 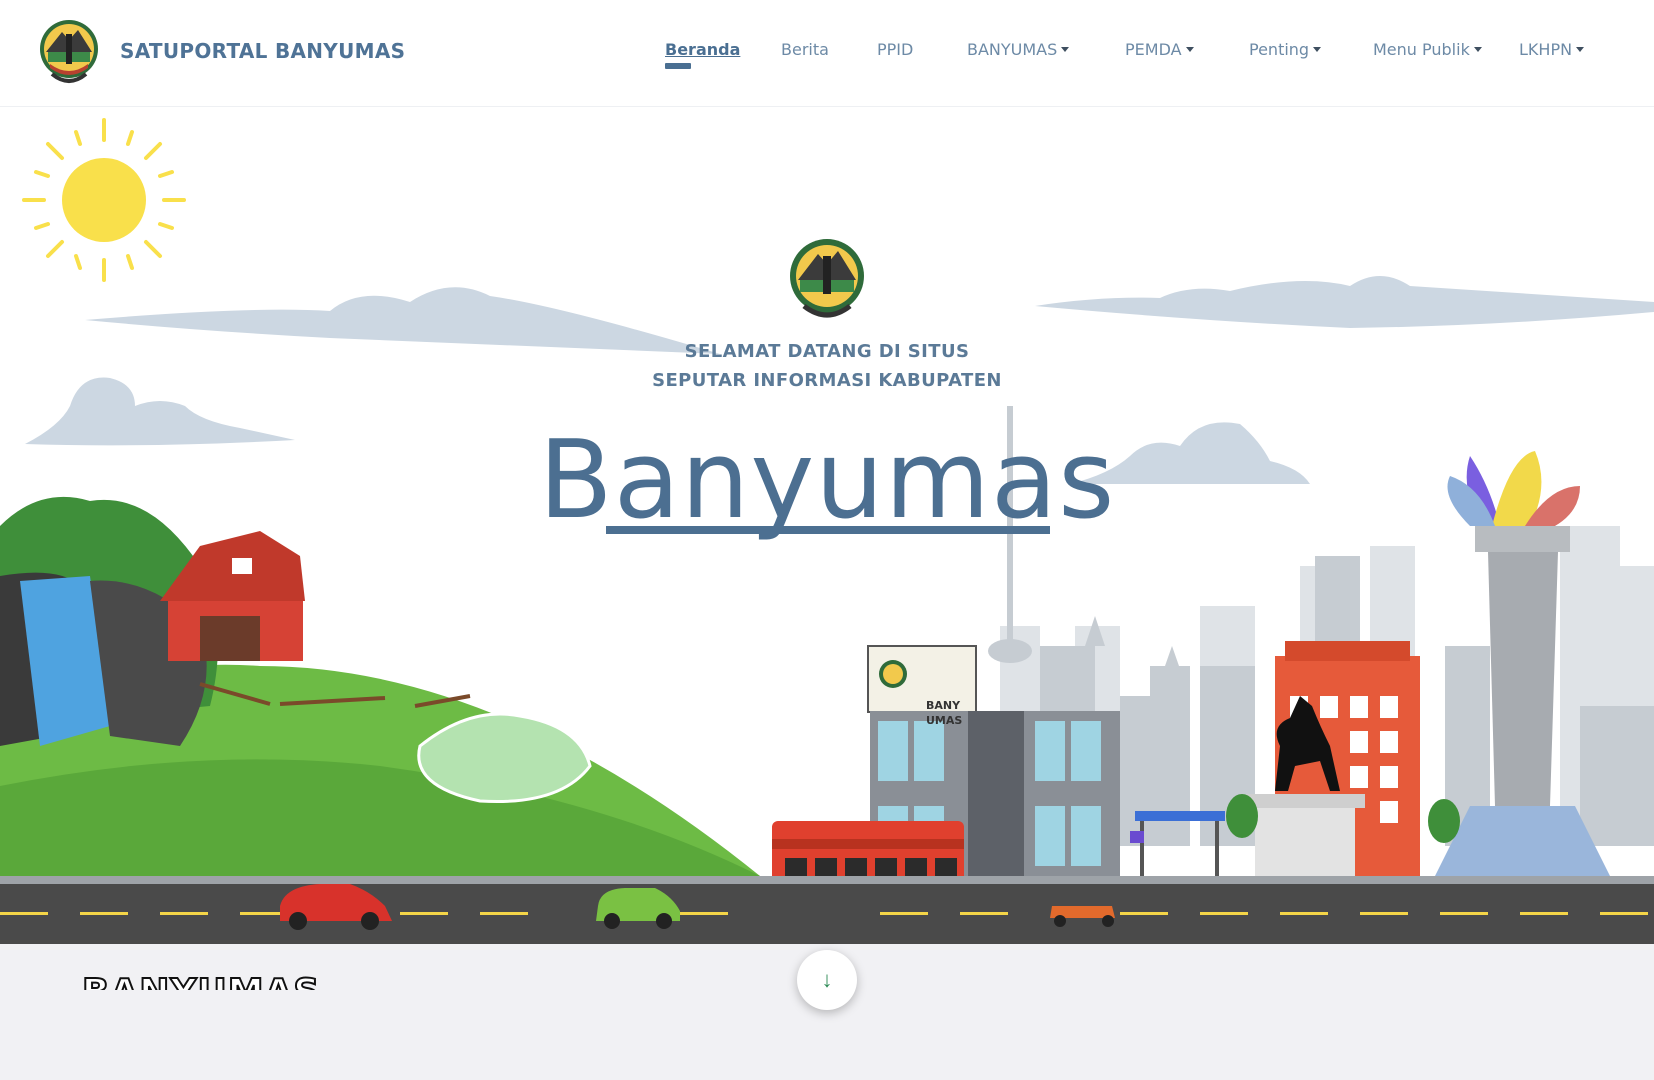 I want to click on billboard-line-1: BANY, so click(x=943, y=705).